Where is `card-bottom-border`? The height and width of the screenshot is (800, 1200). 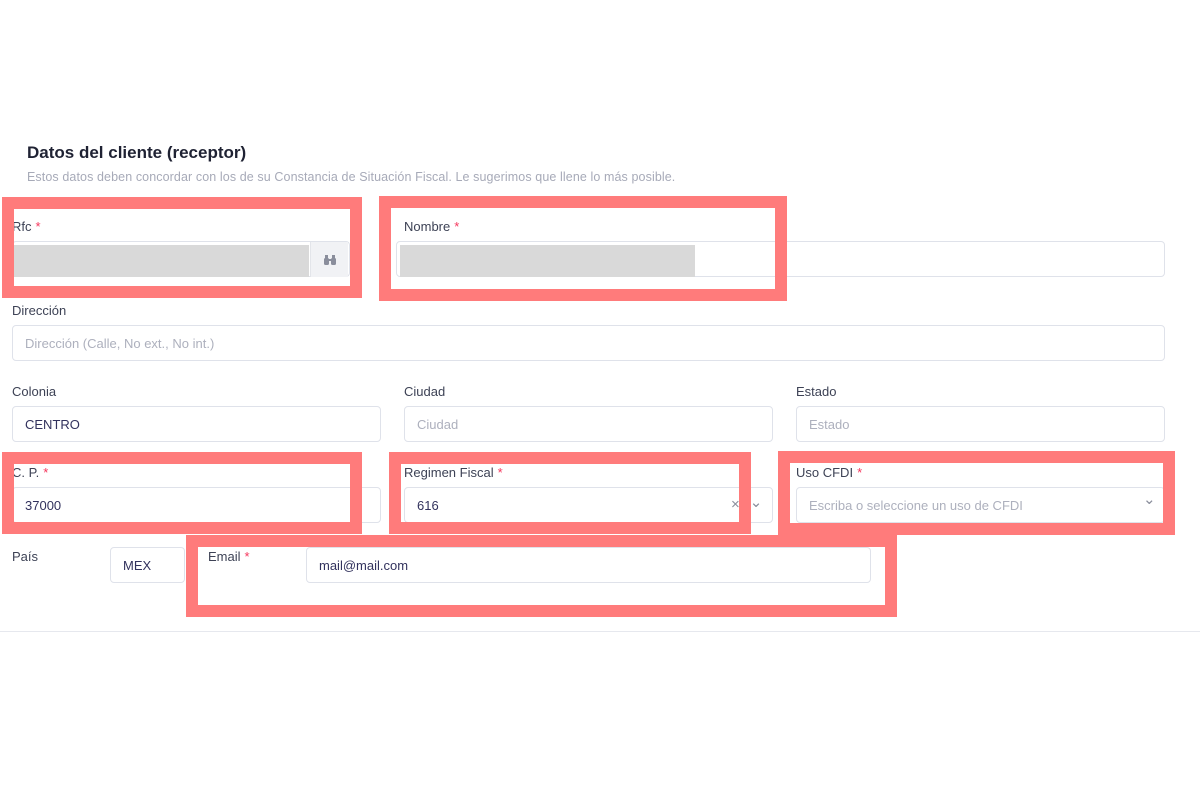
card-bottom-border is located at coordinates (600, 631).